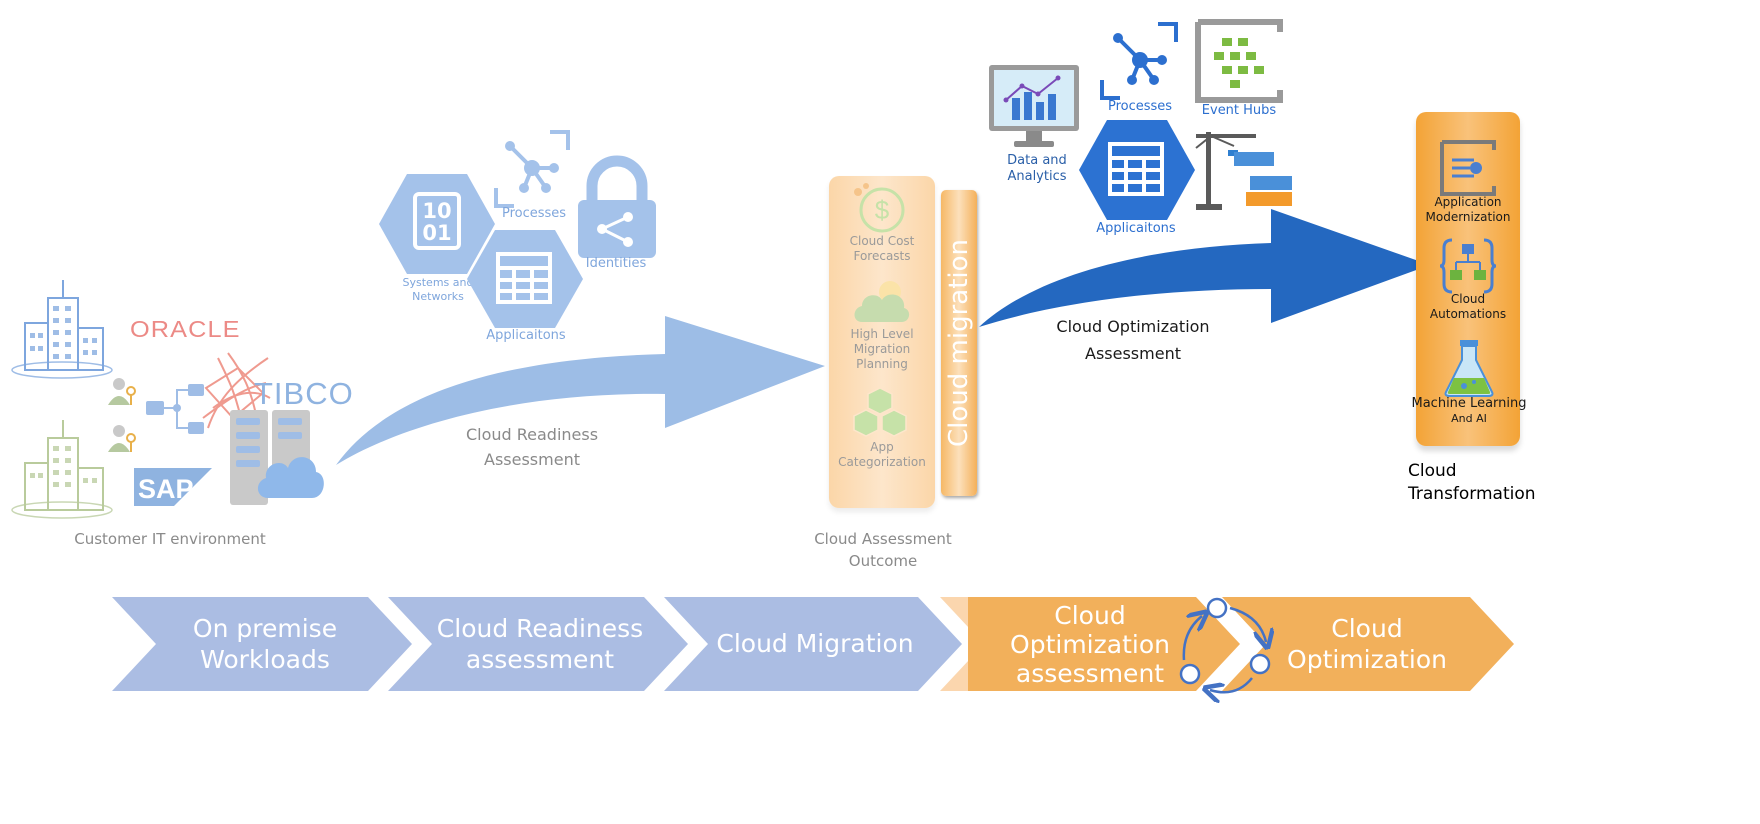 This screenshot has height=824, width=1760. What do you see at coordinates (1367, 628) in the screenshot?
I see `chev4-line1: Cloud` at bounding box center [1367, 628].